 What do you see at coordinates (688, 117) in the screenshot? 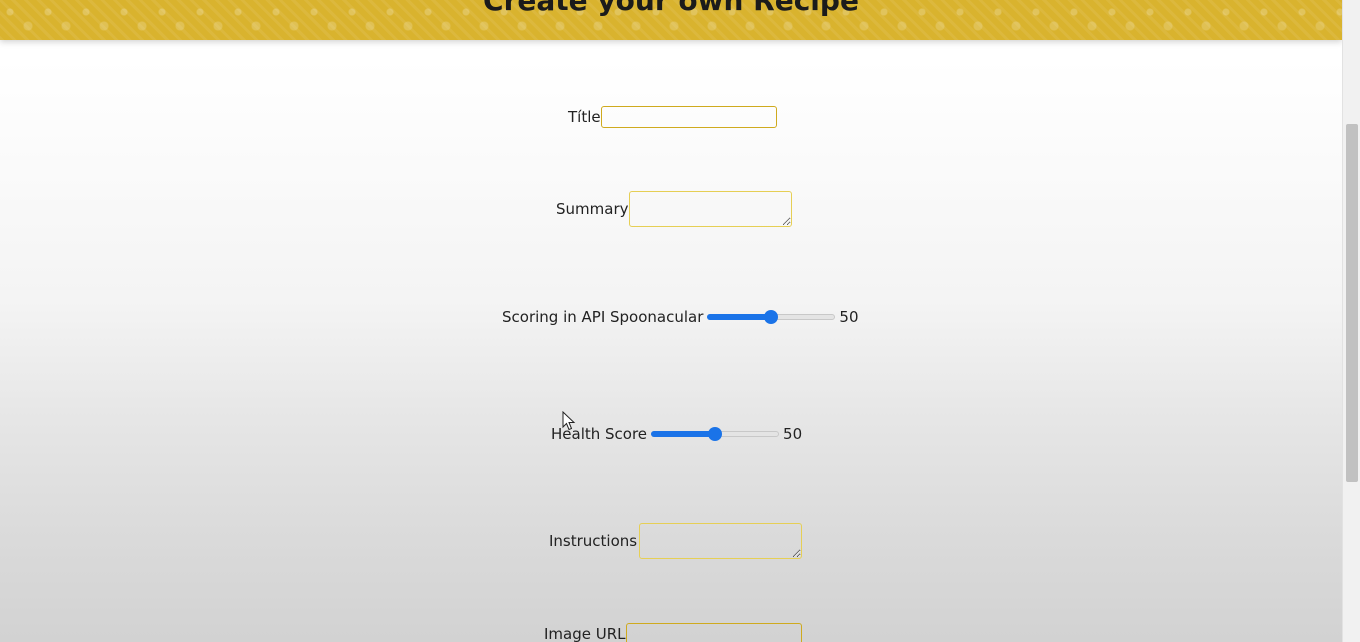
I see `title-input` at bounding box center [688, 117].